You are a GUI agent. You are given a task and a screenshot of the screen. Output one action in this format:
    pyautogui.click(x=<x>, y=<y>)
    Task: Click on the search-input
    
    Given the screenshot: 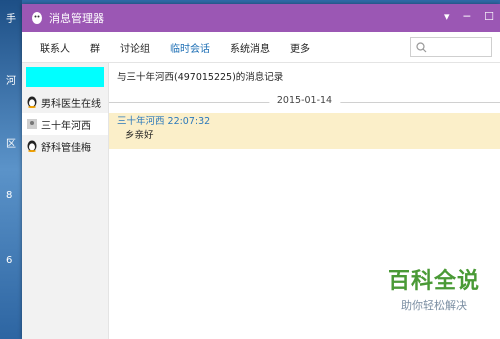 What is the action you would take?
    pyautogui.click(x=451, y=47)
    